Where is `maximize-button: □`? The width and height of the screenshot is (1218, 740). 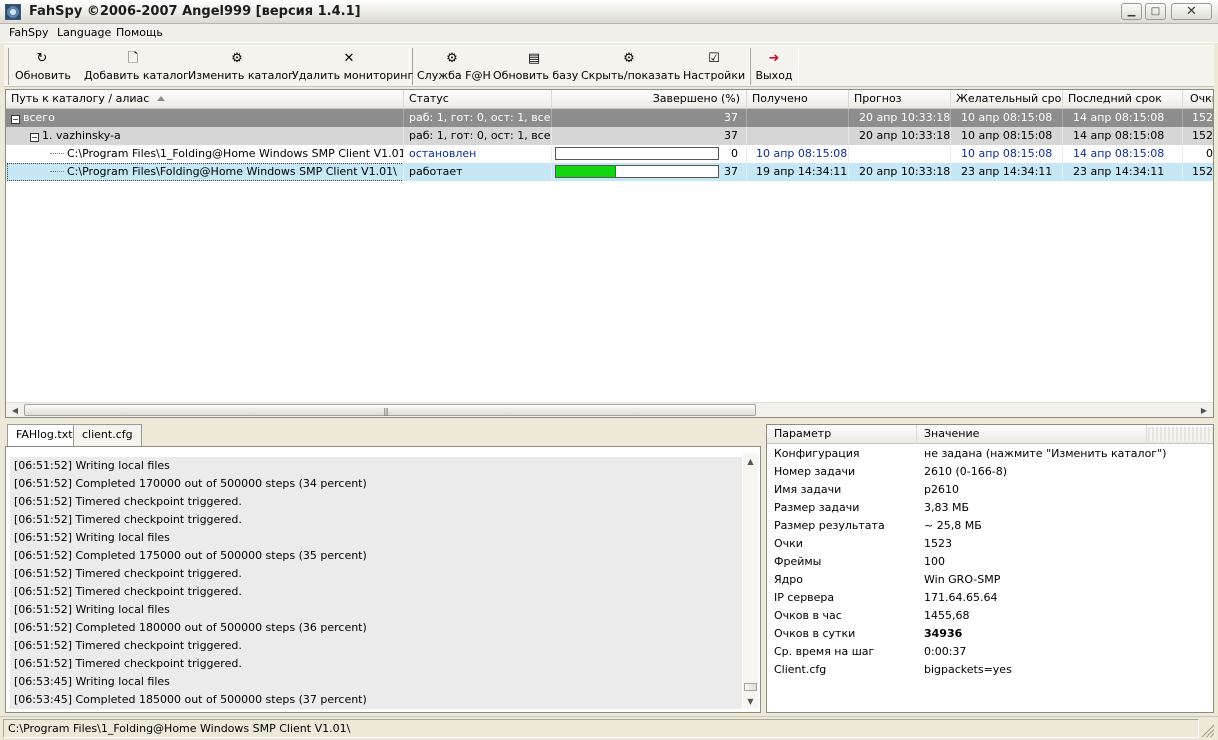 maximize-button: □ is located at coordinates (1155, 11).